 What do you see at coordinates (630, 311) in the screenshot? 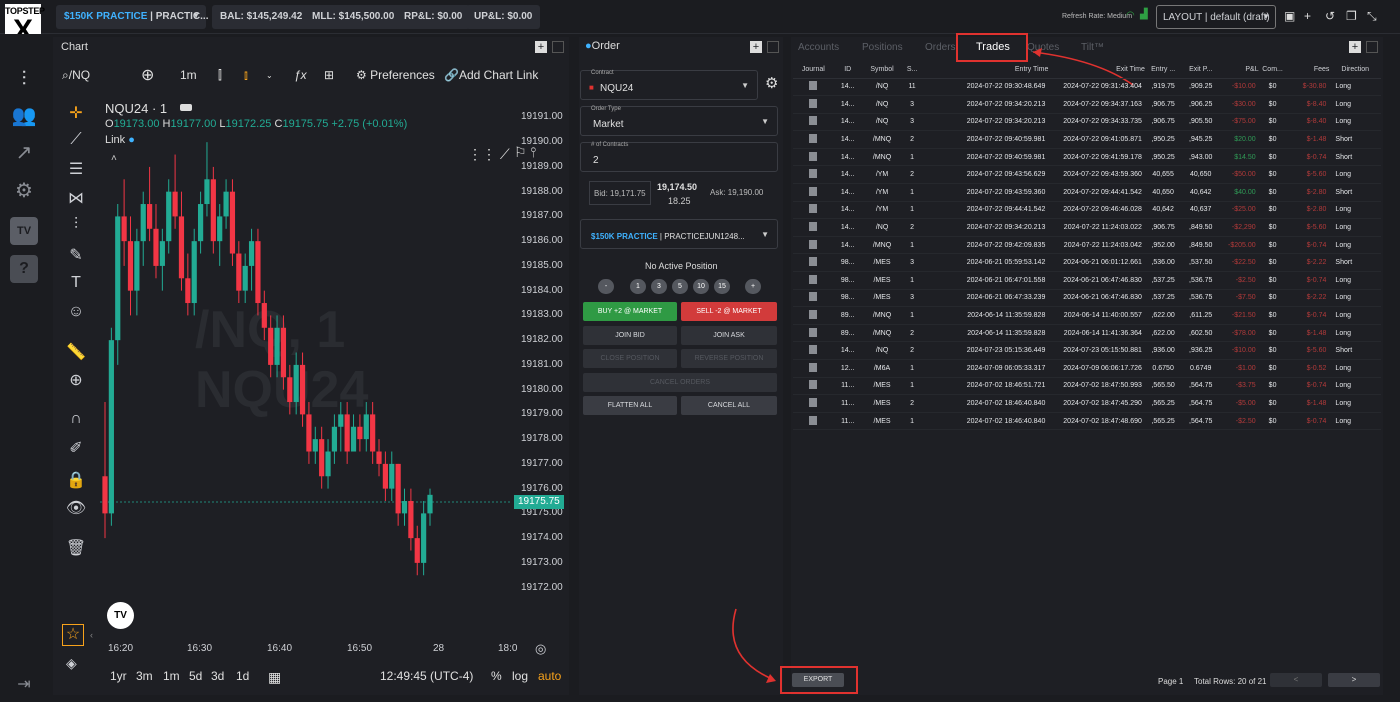
I see `buy-market-button: BUY +2 @ MARKET` at bounding box center [630, 311].